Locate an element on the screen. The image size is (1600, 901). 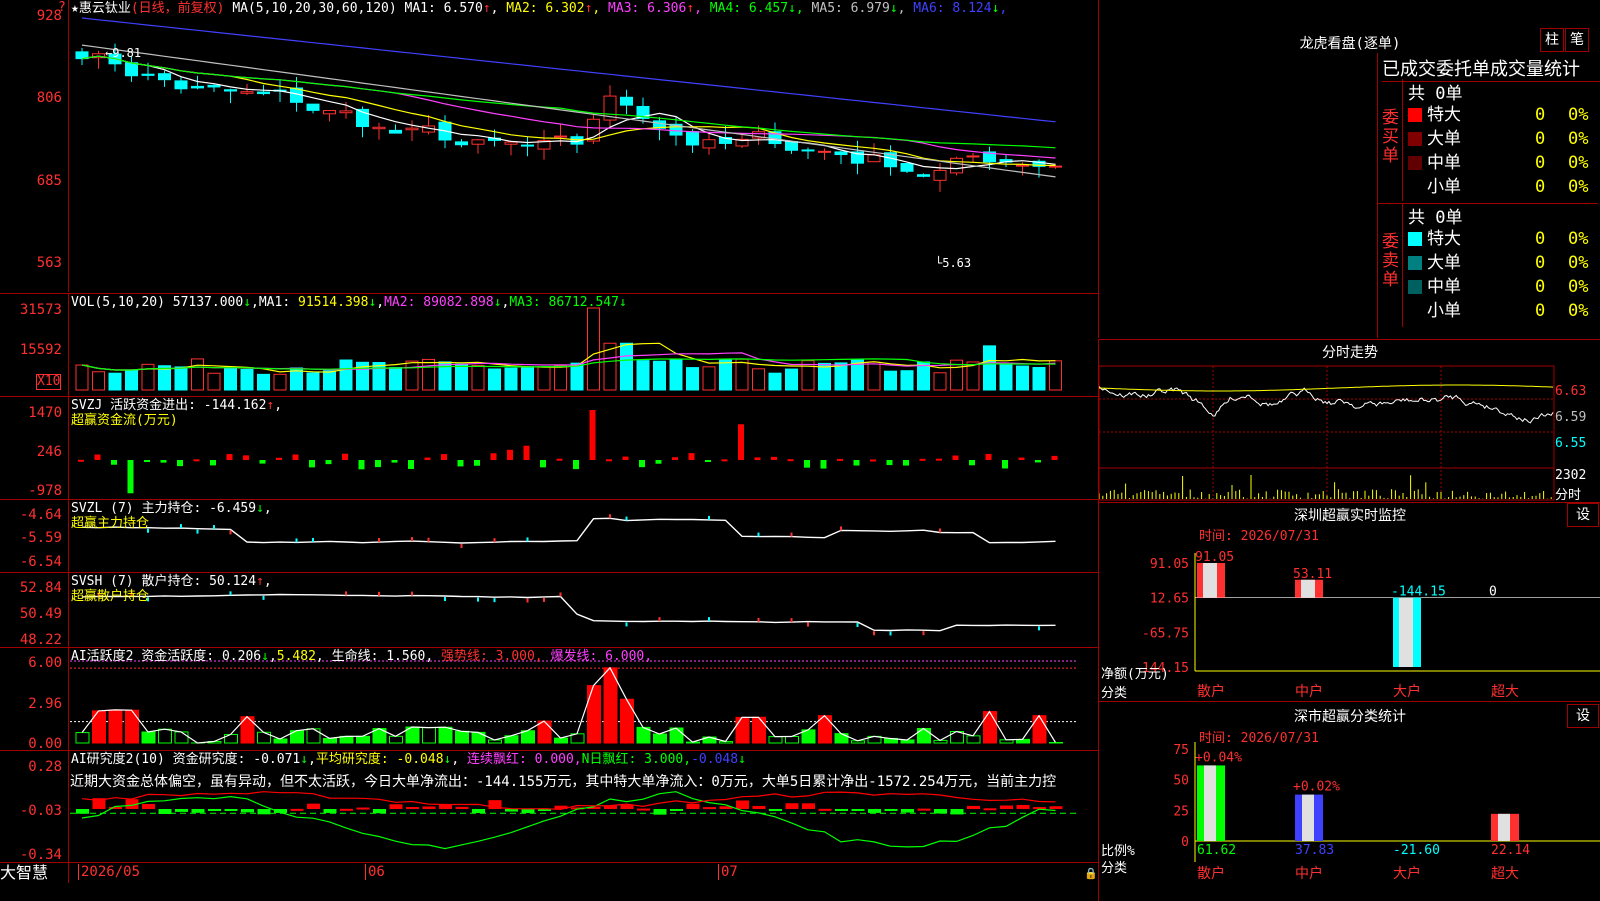
tick-mode-button: 笔 is located at coordinates (1577, 40).